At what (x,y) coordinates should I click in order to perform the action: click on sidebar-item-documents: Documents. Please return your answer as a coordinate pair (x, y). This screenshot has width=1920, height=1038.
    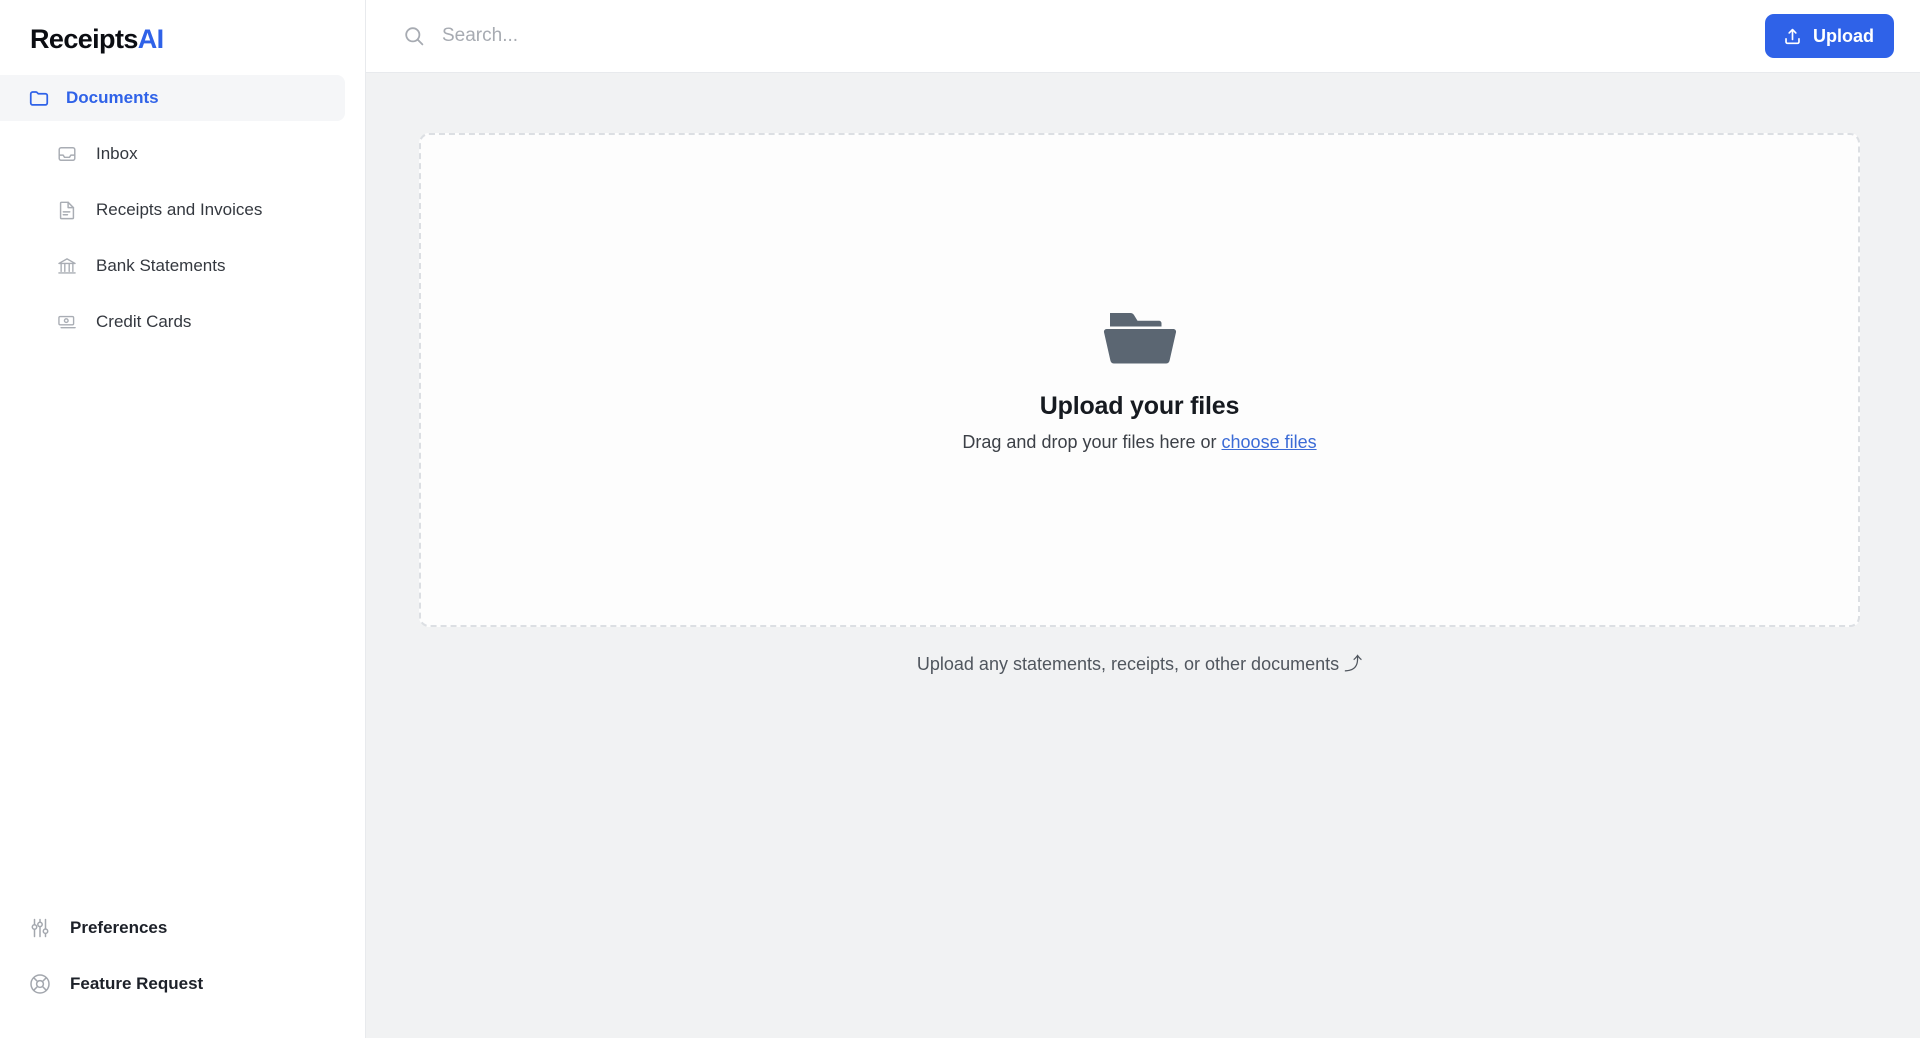
    Looking at the image, I should click on (172, 98).